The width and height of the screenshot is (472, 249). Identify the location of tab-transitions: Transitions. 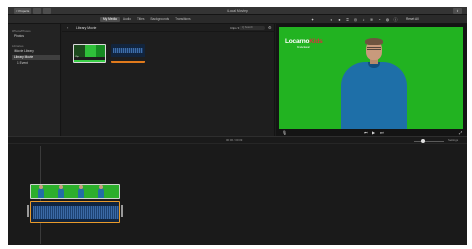
(182, 19).